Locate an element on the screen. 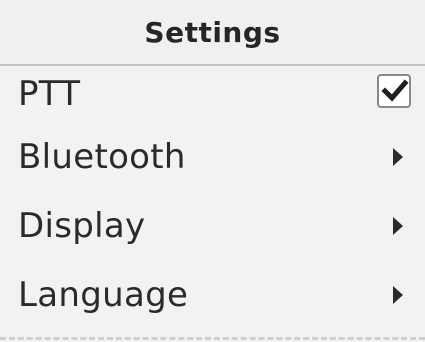 The height and width of the screenshot is (342, 425). checkmark-icon is located at coordinates (395, 90).